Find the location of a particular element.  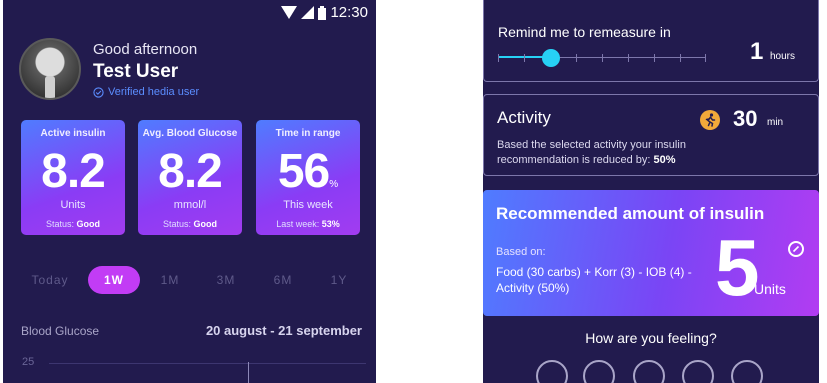

filter-1m: 1M is located at coordinates (170, 280).